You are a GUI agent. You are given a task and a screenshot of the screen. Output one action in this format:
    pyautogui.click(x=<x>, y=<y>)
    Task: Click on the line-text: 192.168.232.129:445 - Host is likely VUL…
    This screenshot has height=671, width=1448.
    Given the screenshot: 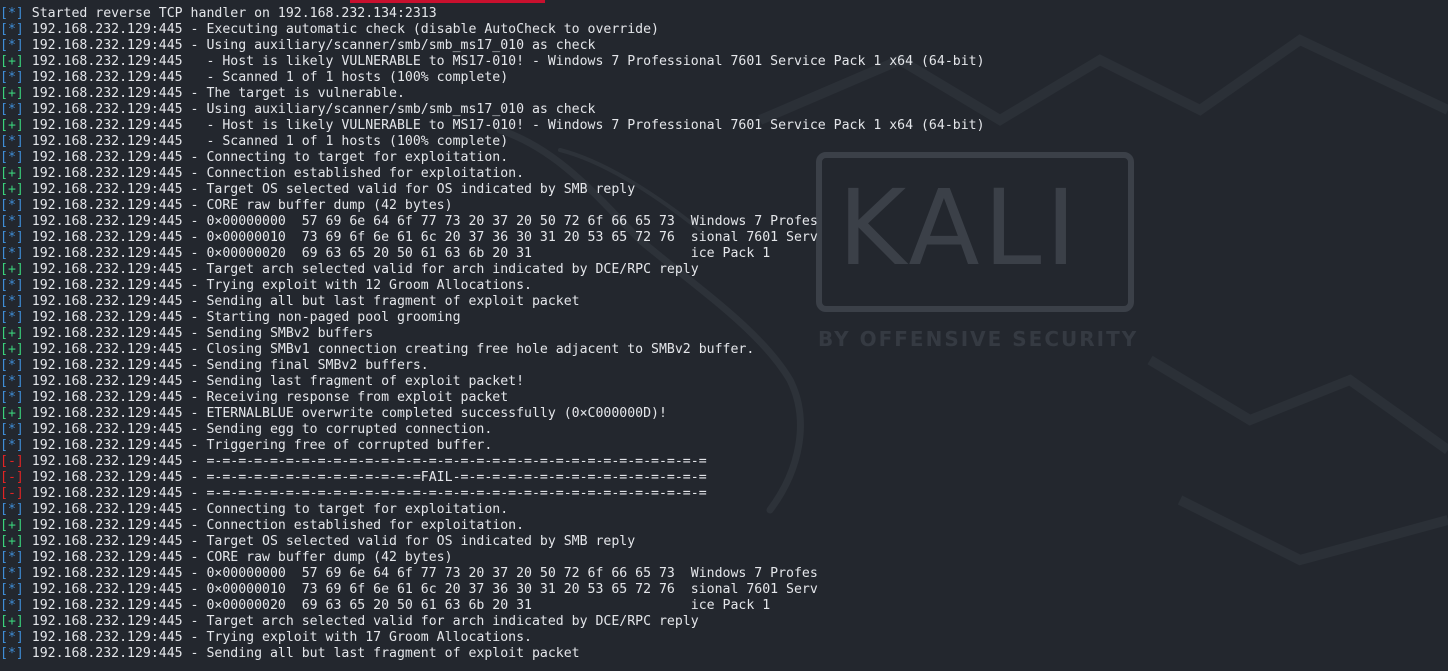 What is the action you would take?
    pyautogui.click(x=504, y=125)
    